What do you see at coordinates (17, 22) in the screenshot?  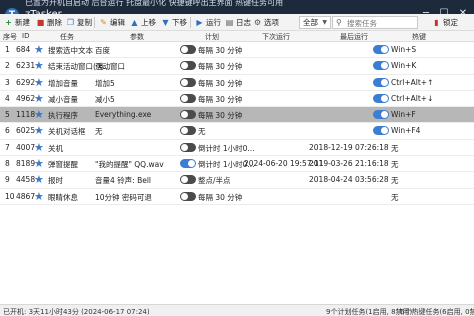 I see `new-button: + 新建` at bounding box center [17, 22].